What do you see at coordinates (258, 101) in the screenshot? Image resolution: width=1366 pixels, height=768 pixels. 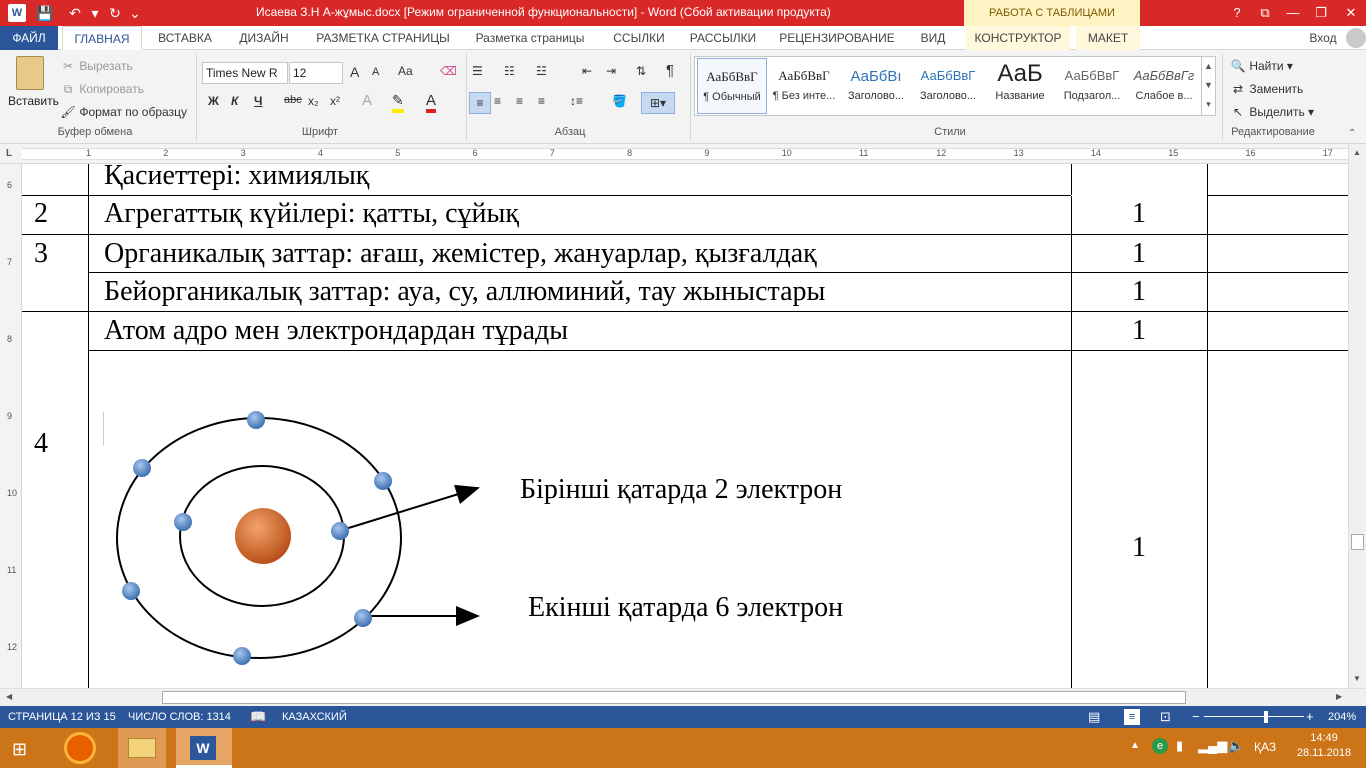 I see `underline-button: Ч` at bounding box center [258, 101].